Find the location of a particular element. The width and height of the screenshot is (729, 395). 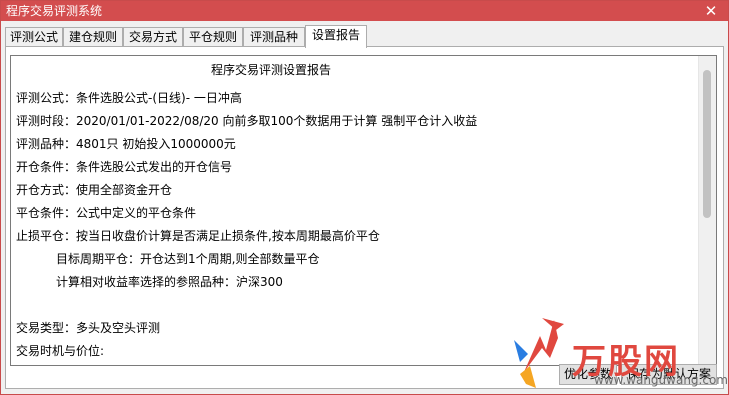

report-line-open-condition: 开仓条件：条件选股公式发出的开仓信号 is located at coordinates (124, 167).